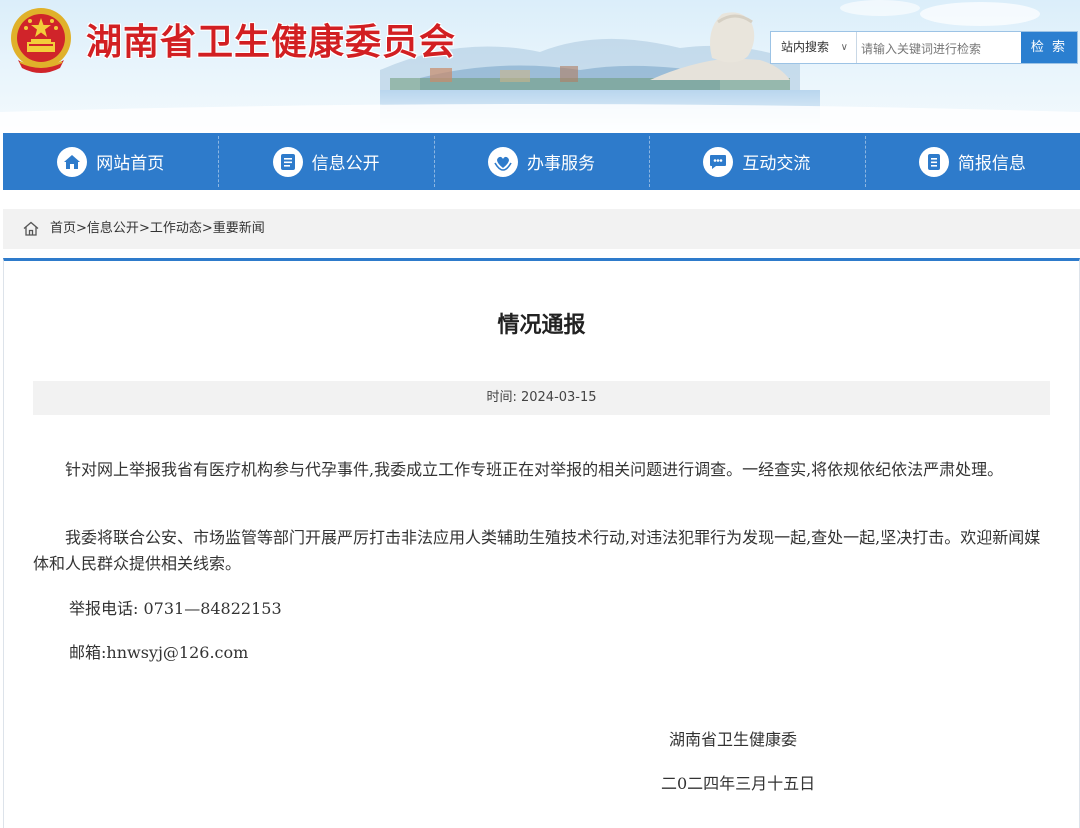 The image size is (1080, 828). What do you see at coordinates (561, 164) in the screenshot?
I see `nav-item-label: 办事服务` at bounding box center [561, 164].